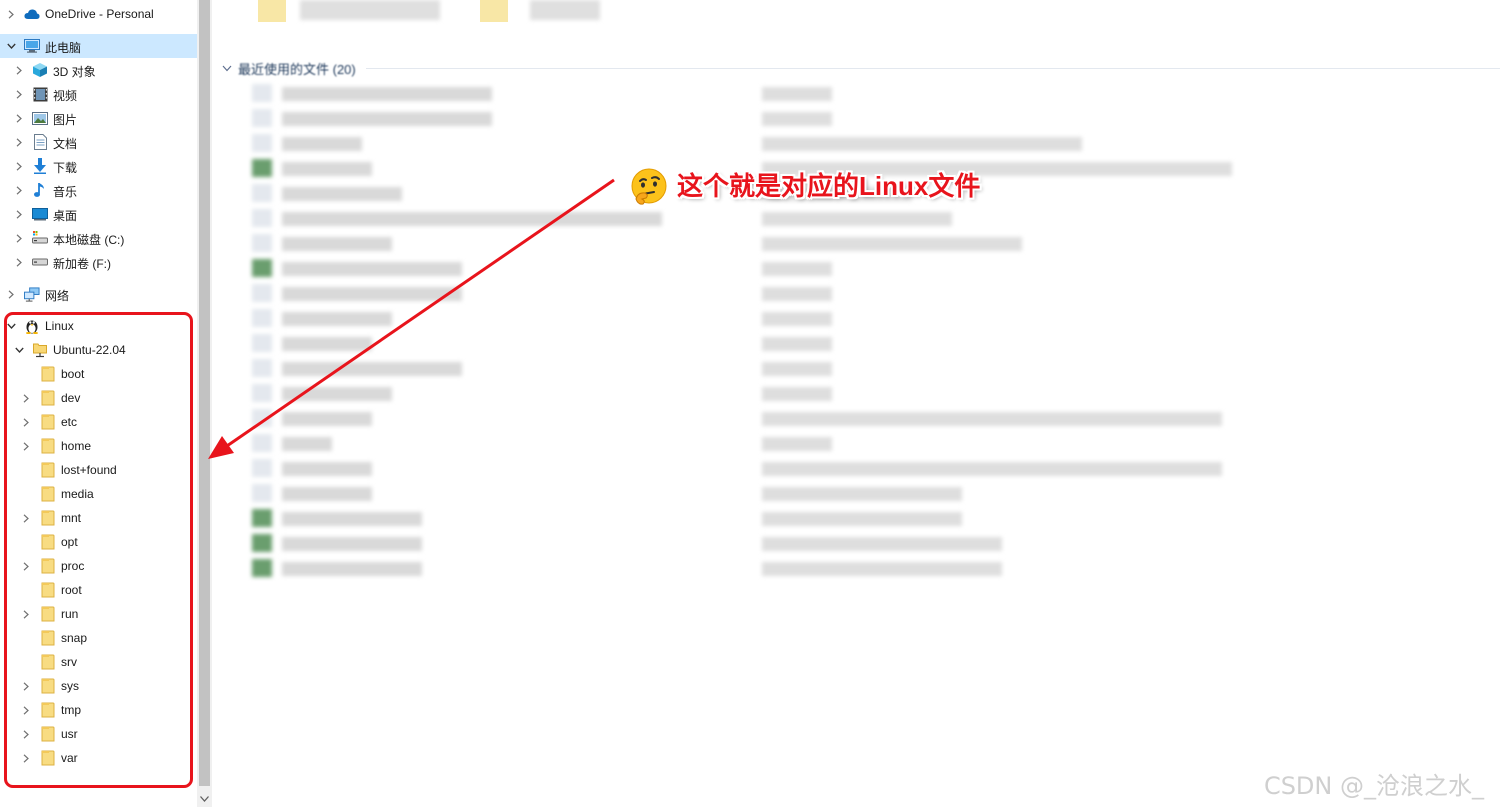 Image resolution: width=1500 pixels, height=807 pixels. I want to click on documents-icon, so click(40, 142).